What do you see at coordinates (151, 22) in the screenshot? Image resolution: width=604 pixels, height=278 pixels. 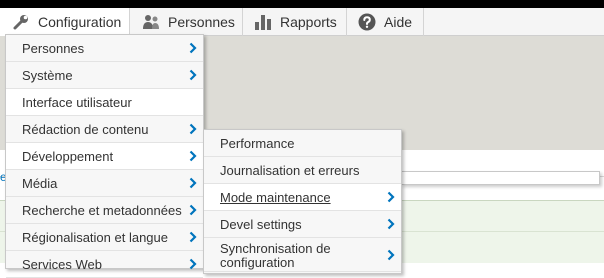 I see `people-icon` at bounding box center [151, 22].